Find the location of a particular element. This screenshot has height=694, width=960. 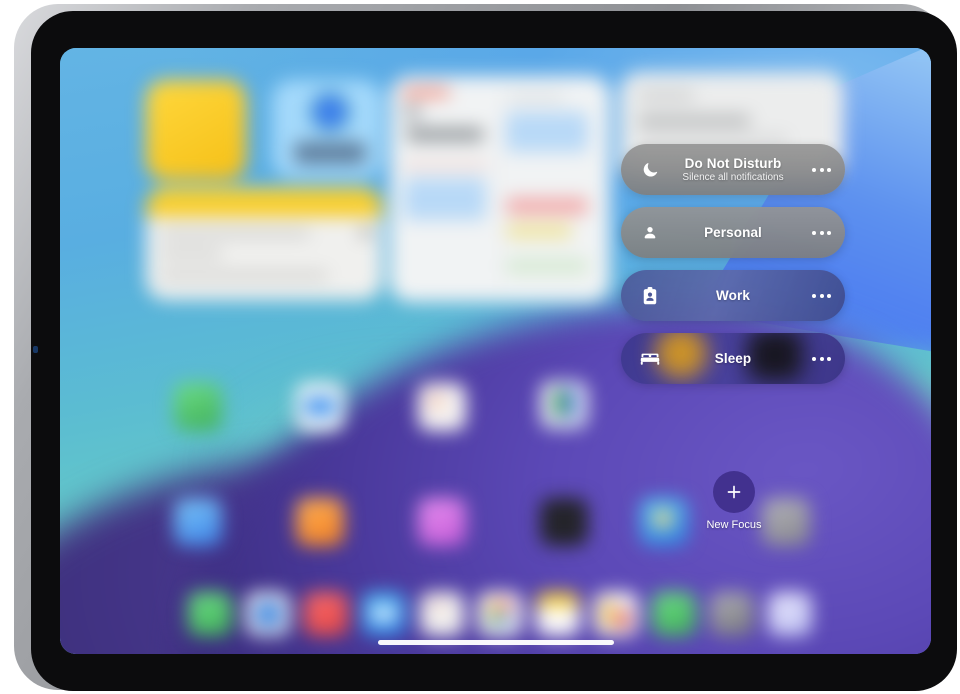

reminders-row-marker-icon is located at coordinates (365, 232).